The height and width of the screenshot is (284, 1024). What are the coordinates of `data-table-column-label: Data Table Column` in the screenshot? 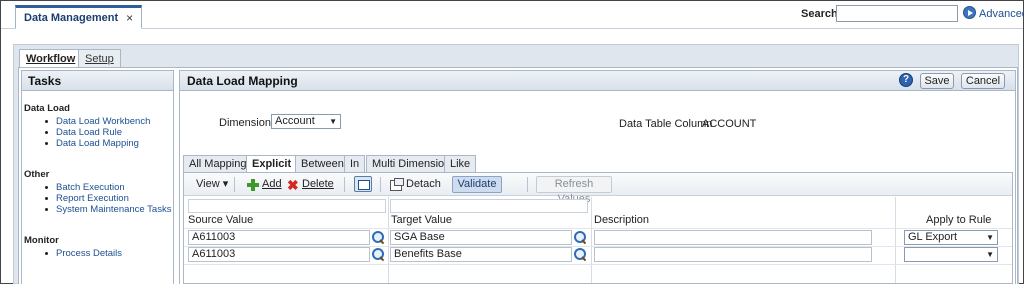 It's located at (666, 124).